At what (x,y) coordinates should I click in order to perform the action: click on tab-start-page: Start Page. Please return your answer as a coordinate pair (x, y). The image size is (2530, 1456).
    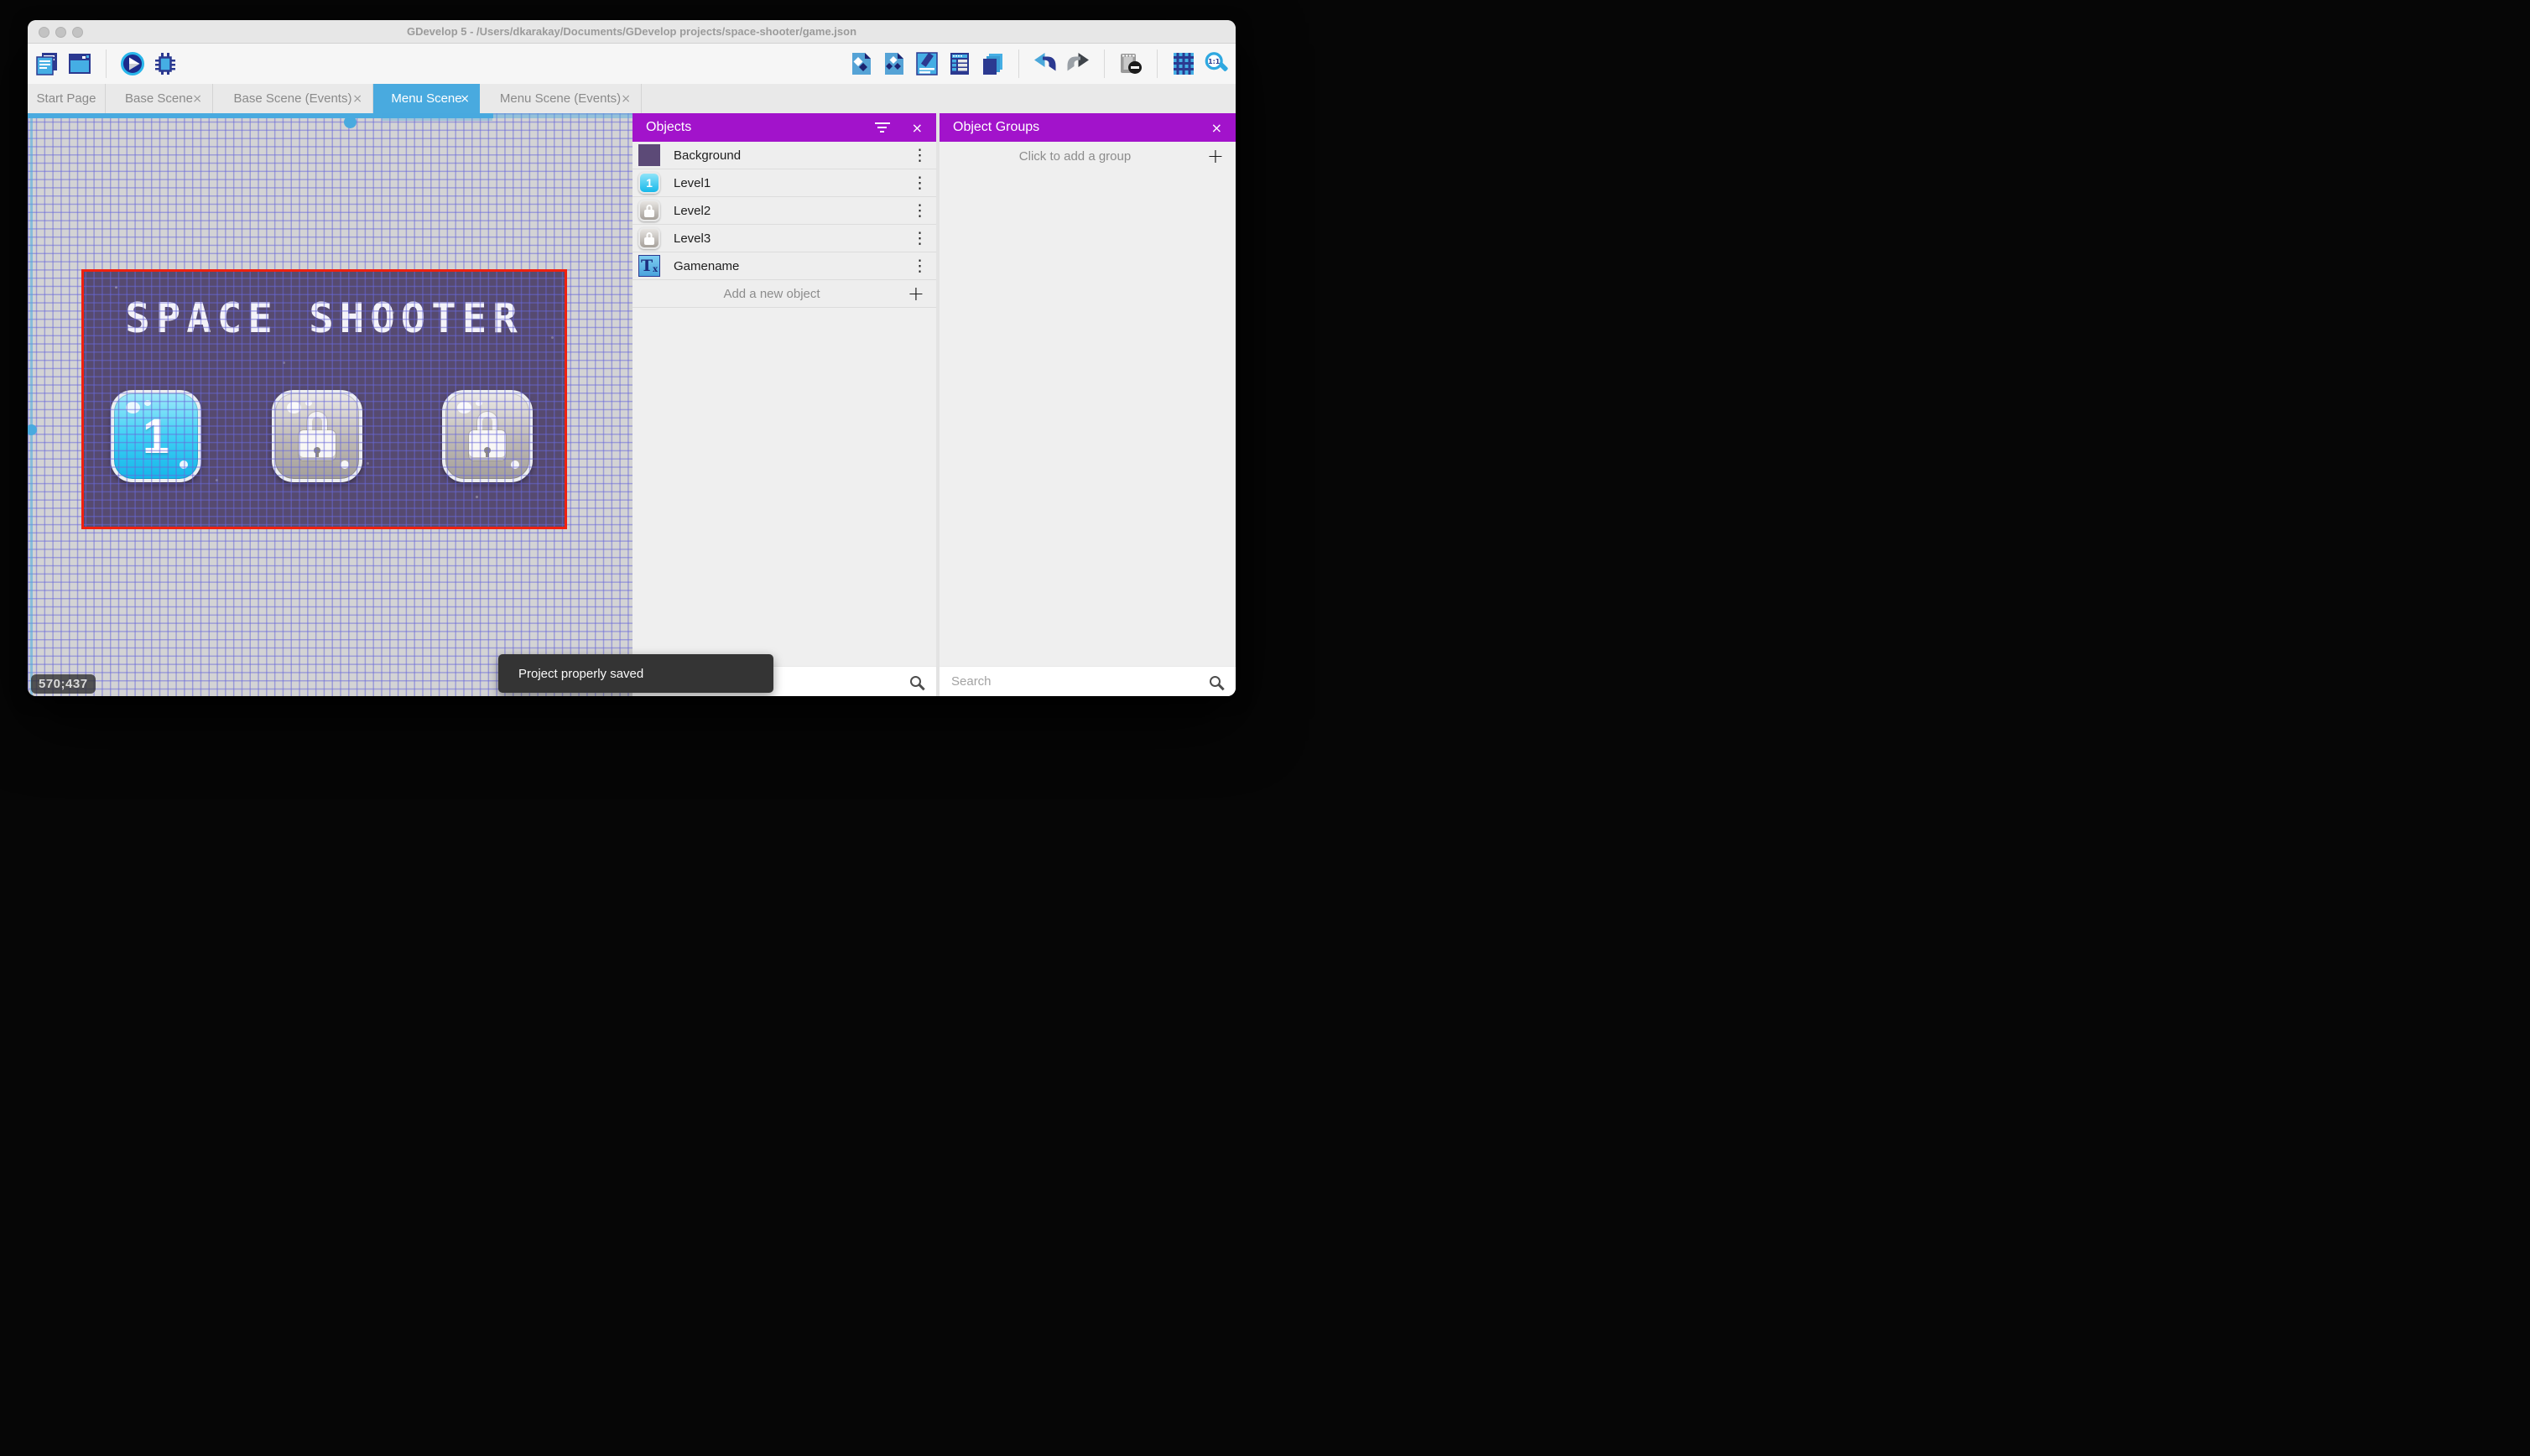
    Looking at the image, I should click on (67, 98).